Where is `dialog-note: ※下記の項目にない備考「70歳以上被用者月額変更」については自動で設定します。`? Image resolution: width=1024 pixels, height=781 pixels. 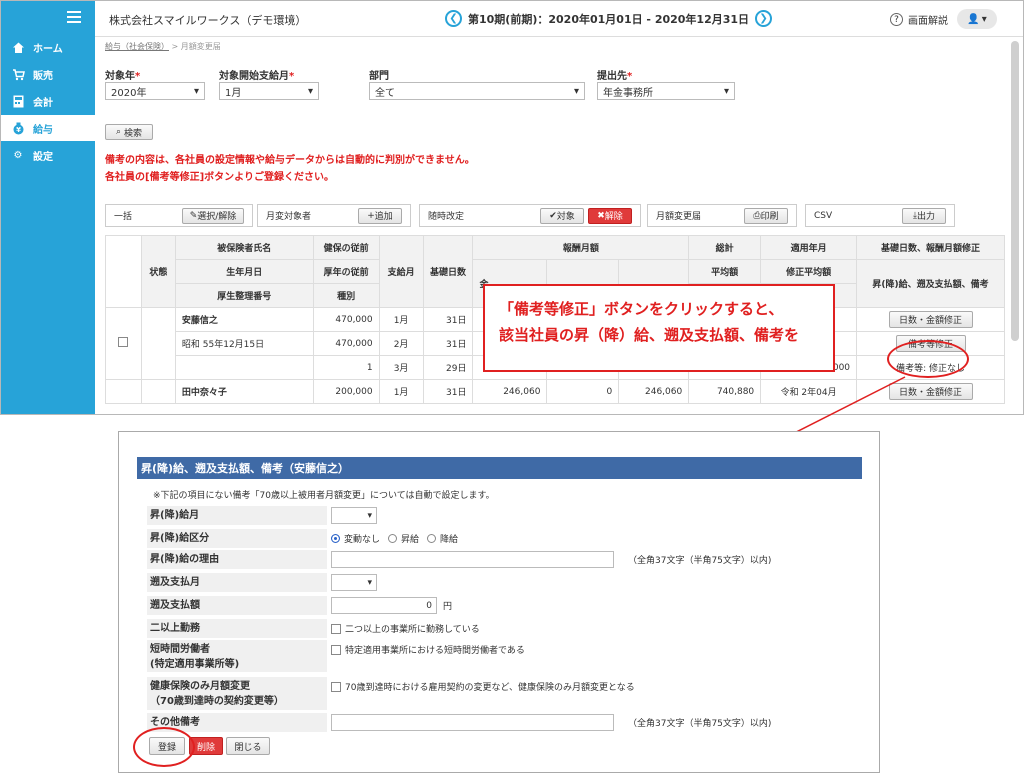
dialog-note: ※下記の項目にない備考「70歳以上被用者月額変更」については自動で設定します。 is located at coordinates (324, 496).